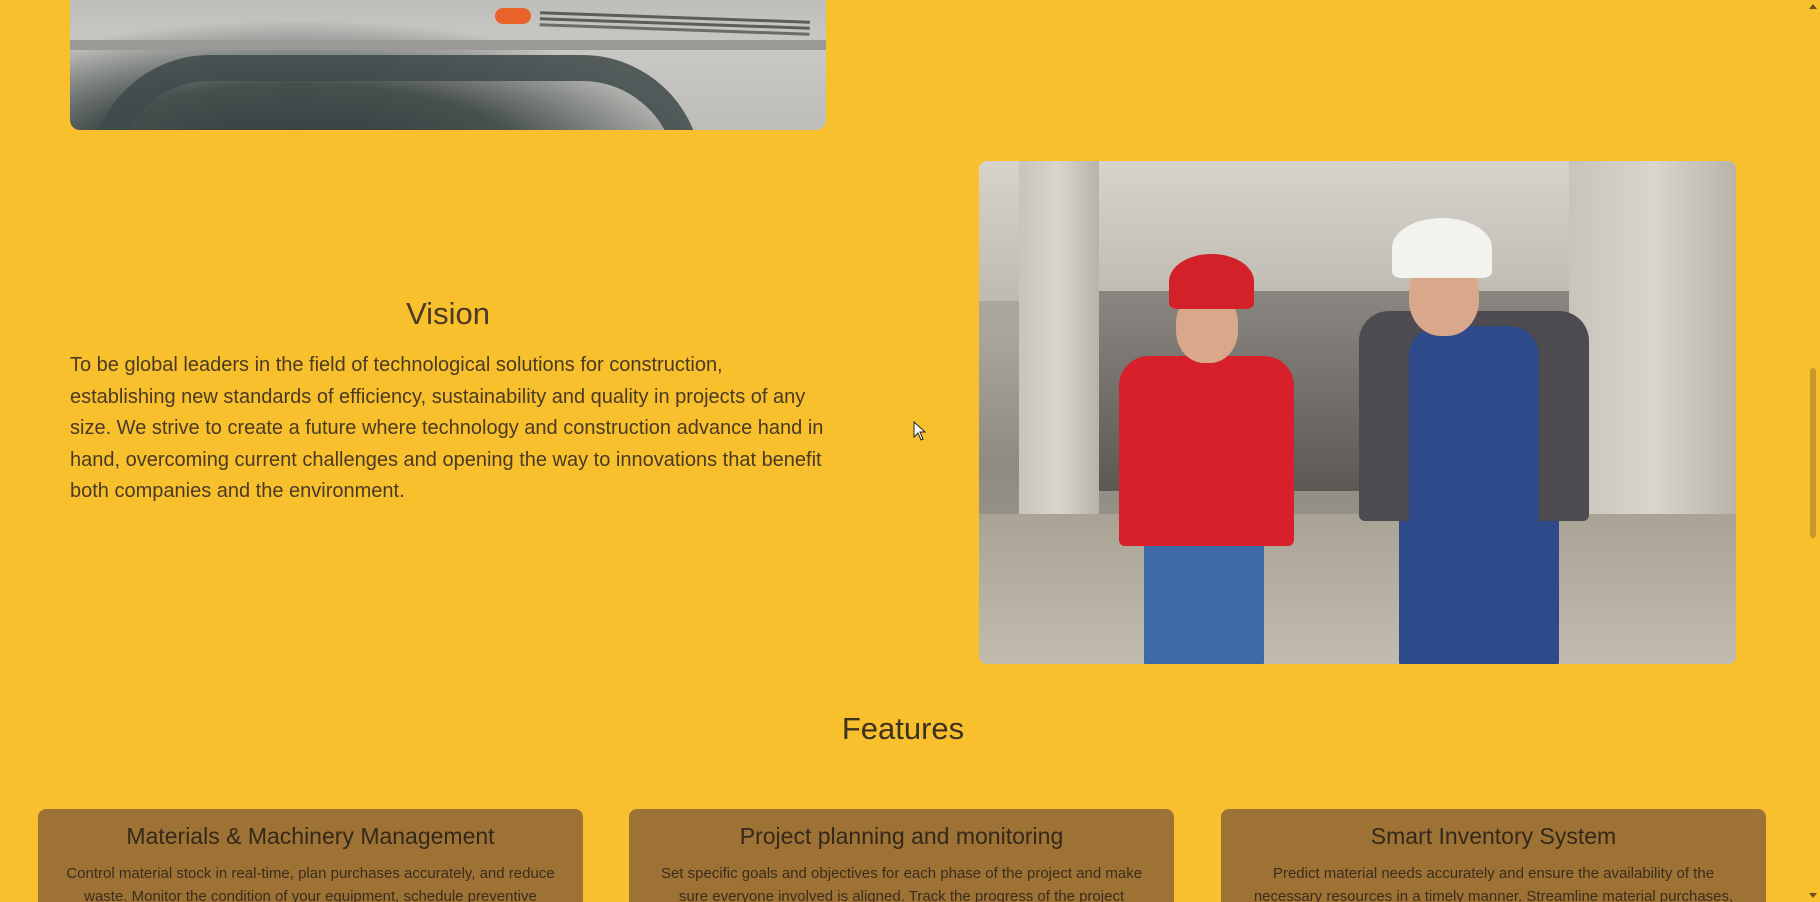  I want to click on image-detail-white-helmet, so click(1442, 248).